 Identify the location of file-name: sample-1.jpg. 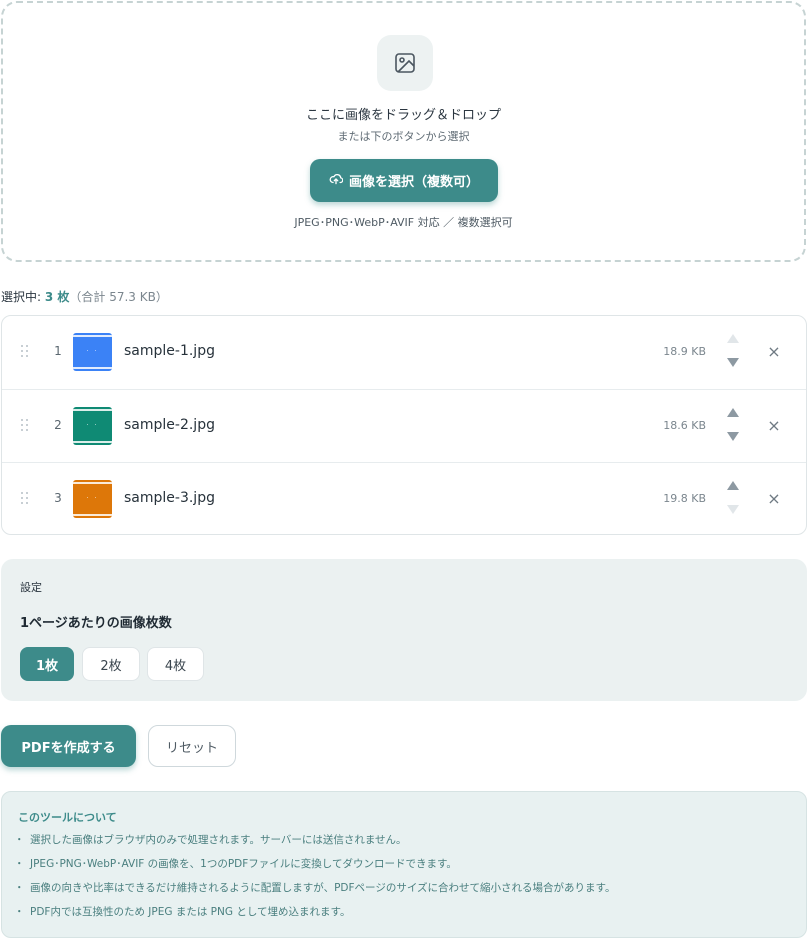
(169, 351).